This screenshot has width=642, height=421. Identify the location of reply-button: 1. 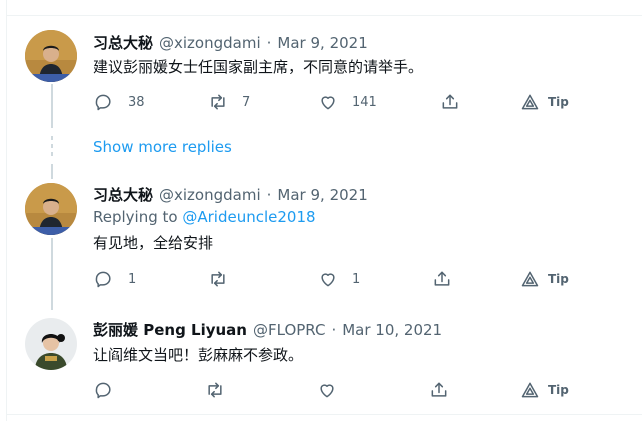
(115, 279).